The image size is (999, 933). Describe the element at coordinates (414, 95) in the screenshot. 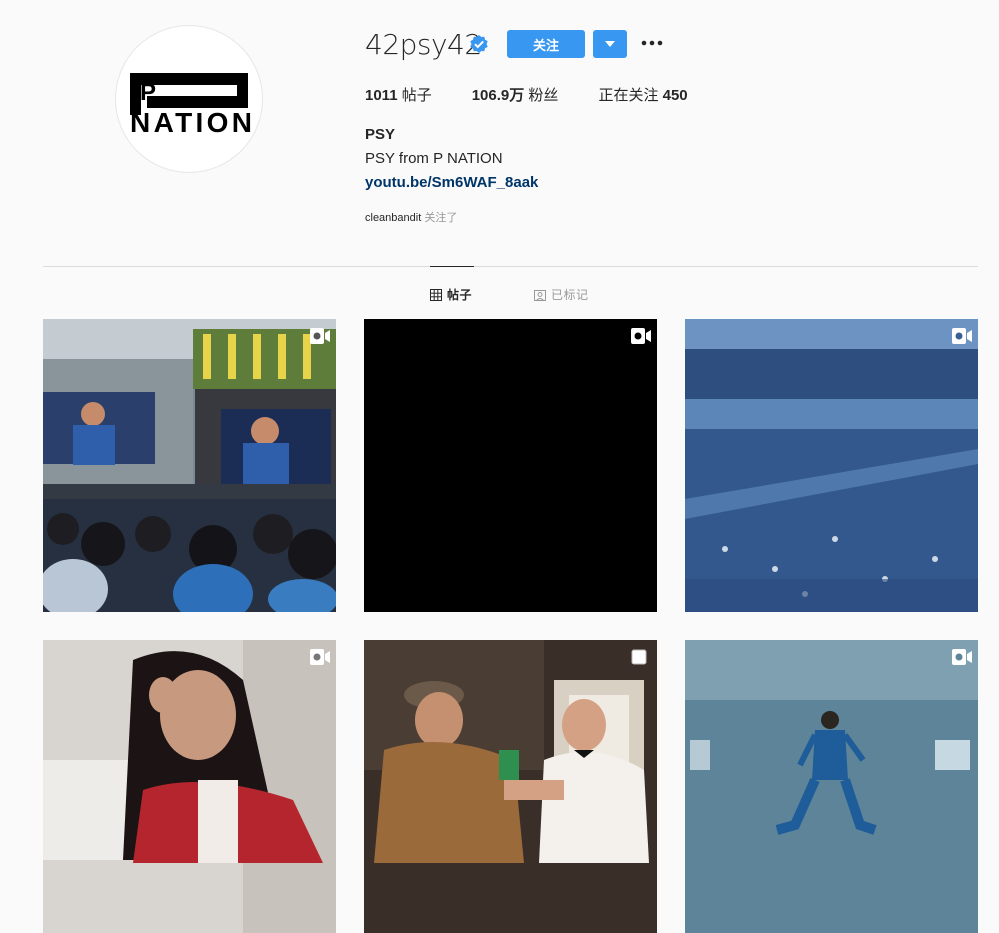

I see `posts-stat-label: 帖子` at that location.